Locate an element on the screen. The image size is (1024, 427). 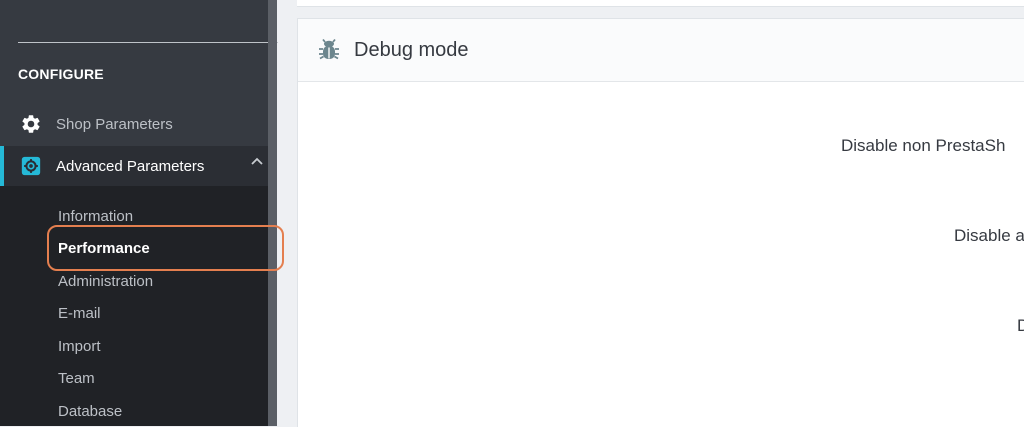
submenu-item-information: Information is located at coordinates (95, 216).